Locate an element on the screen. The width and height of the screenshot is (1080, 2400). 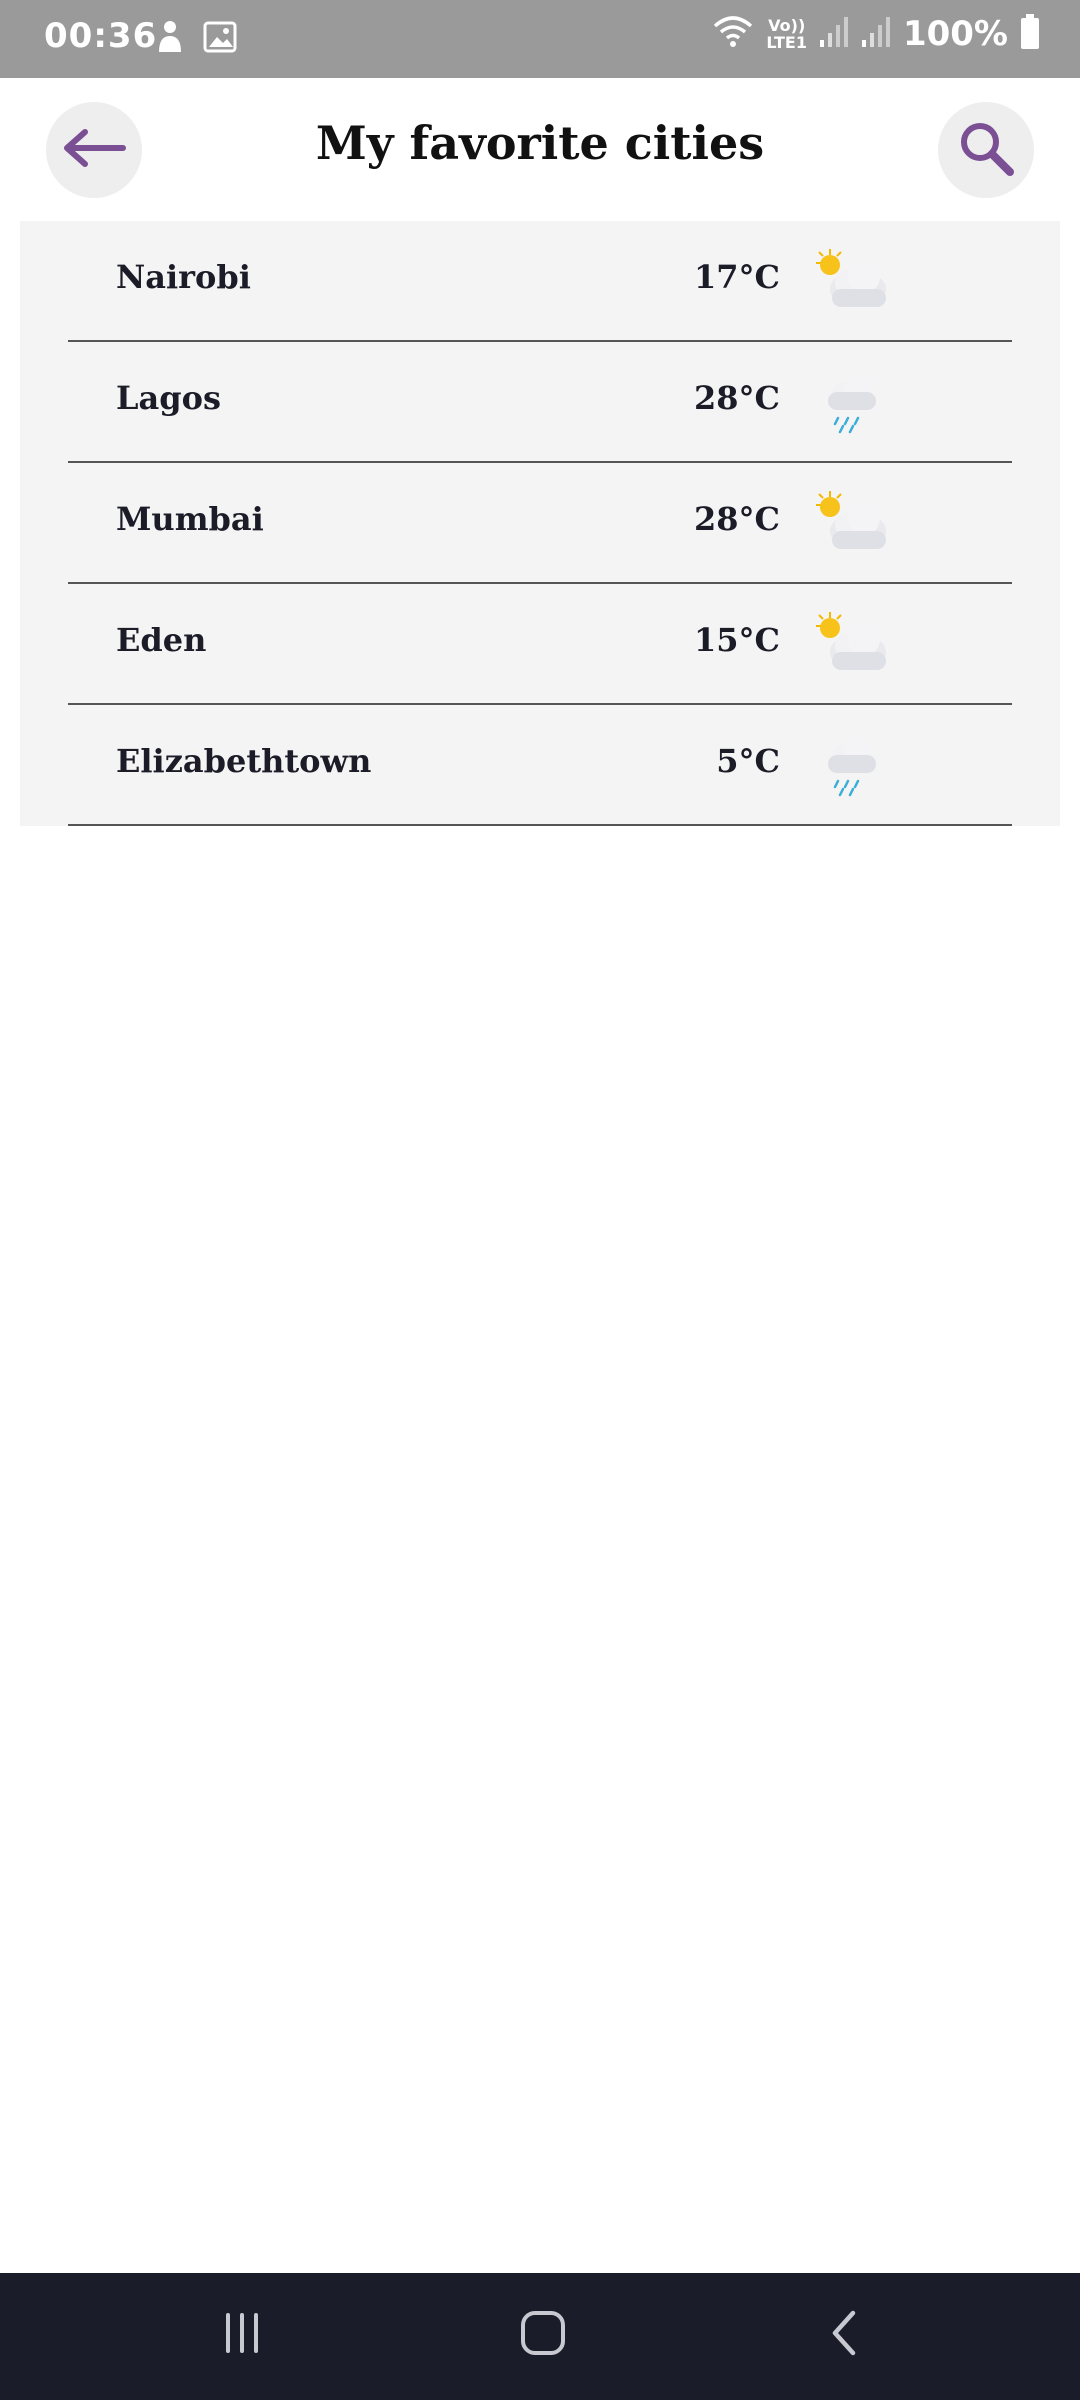
city-row: Elizabethtown 5°C is located at coordinates (540, 765).